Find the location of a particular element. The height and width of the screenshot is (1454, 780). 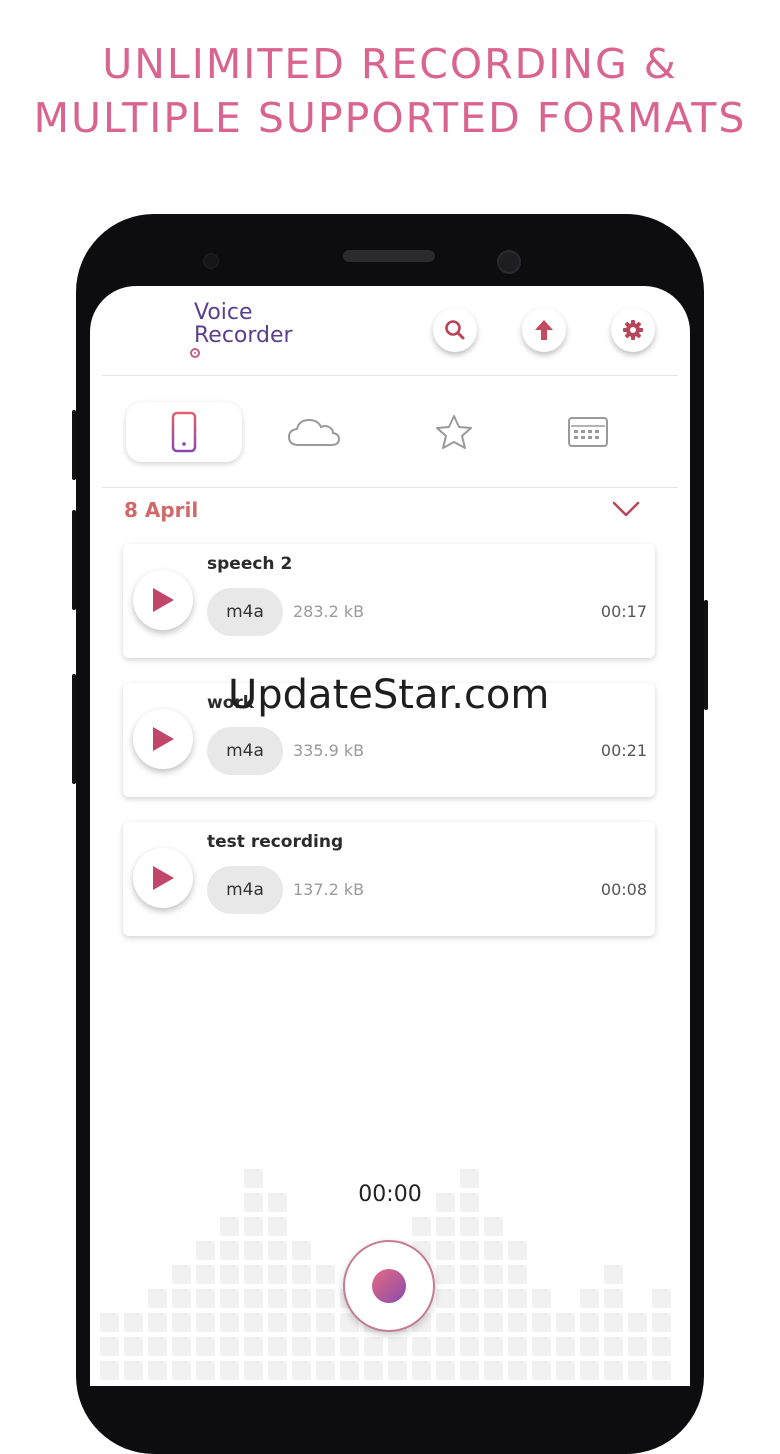

record-button is located at coordinates (389, 1286).